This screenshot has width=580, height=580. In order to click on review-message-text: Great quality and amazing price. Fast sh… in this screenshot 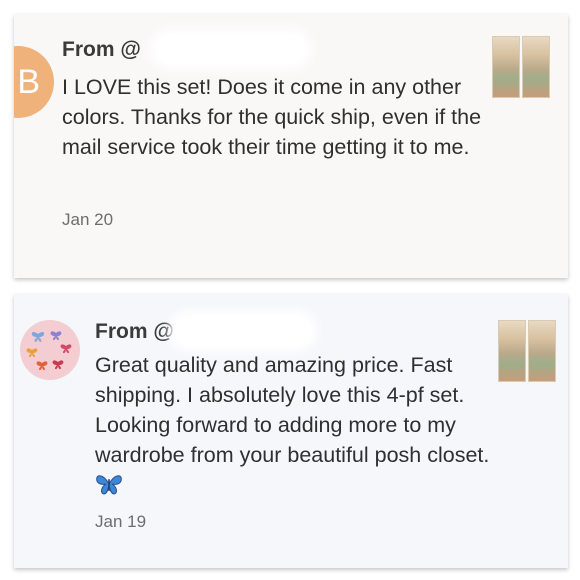, I will do `click(292, 410)`.